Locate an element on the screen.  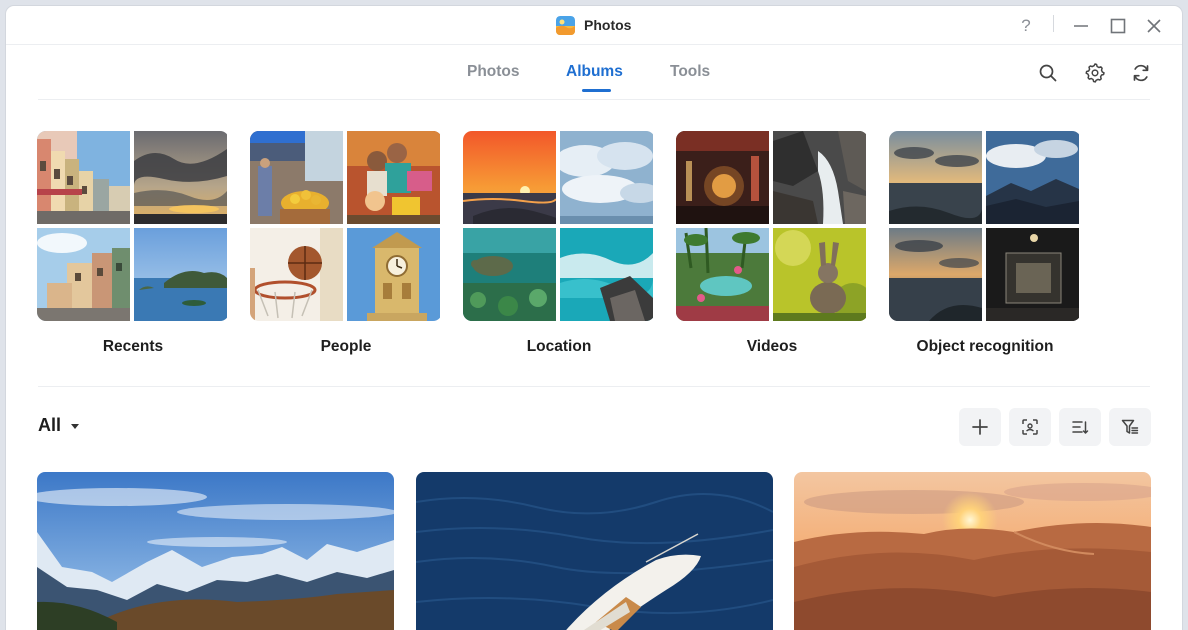
add-album-button is located at coordinates (980, 427).